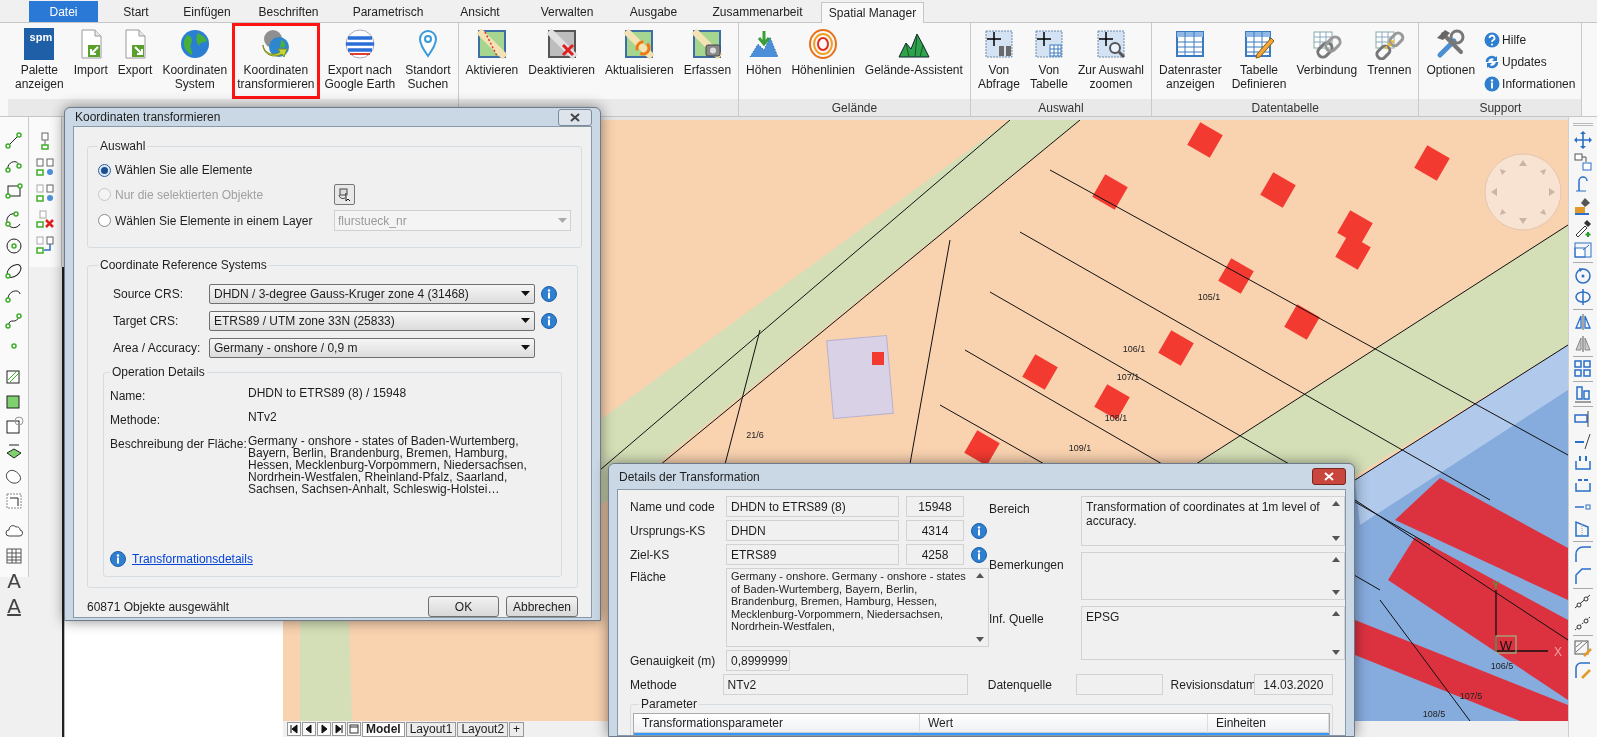 This screenshot has height=737, width=1597. I want to click on ribbon-button: Datenraster anzeigen, so click(1190, 61).